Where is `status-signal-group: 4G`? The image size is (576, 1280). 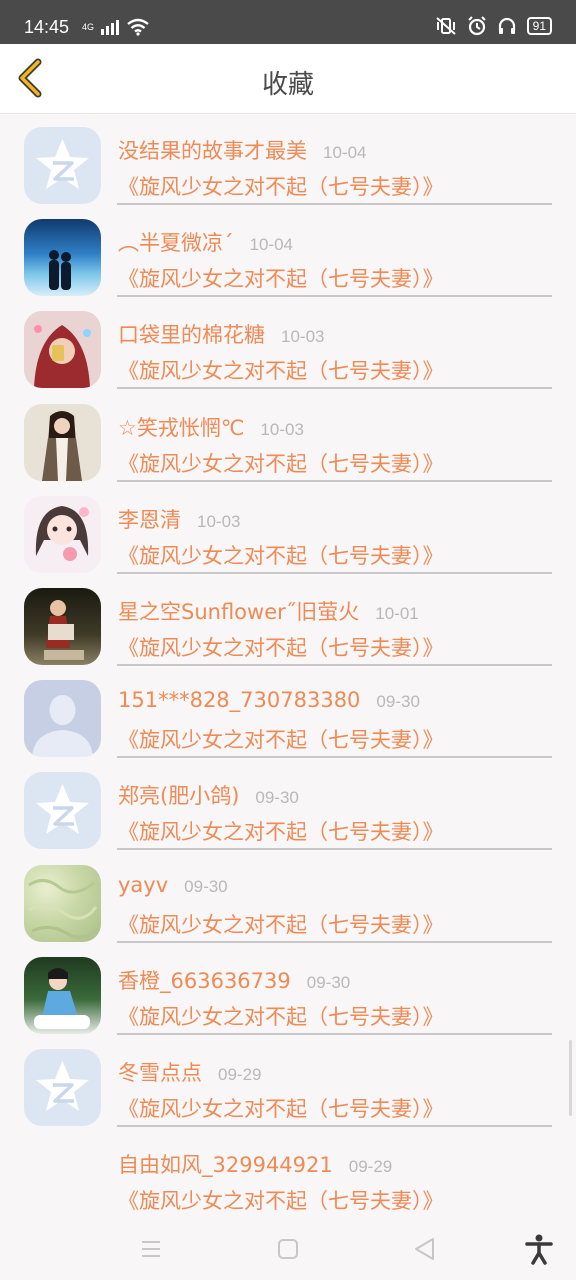
status-signal-group: 4G is located at coordinates (116, 27).